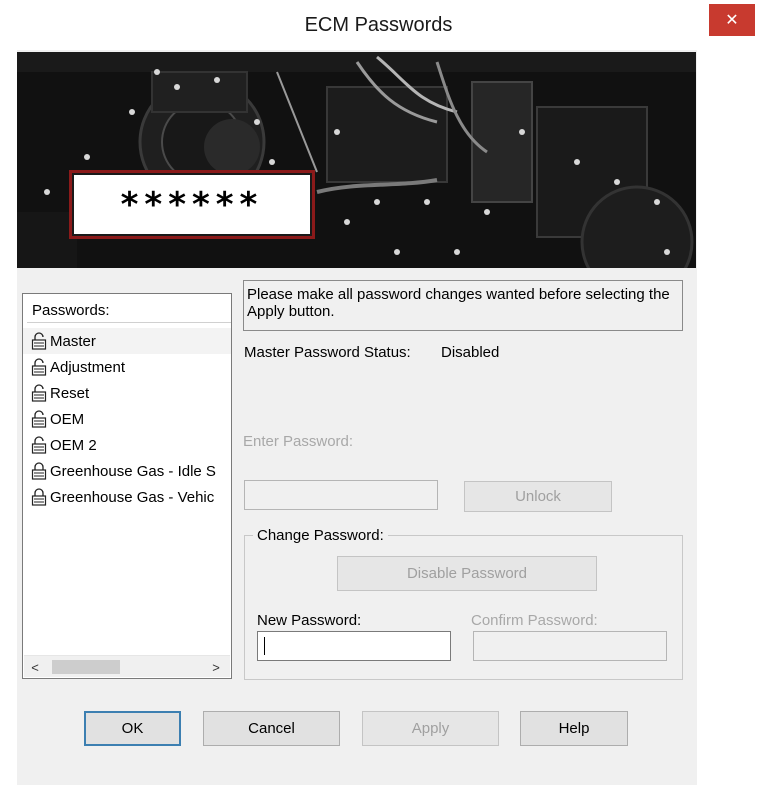 The width and height of the screenshot is (757, 785). Describe the element at coordinates (88, 367) in the screenshot. I see `list-item-label: Adjustment` at that location.